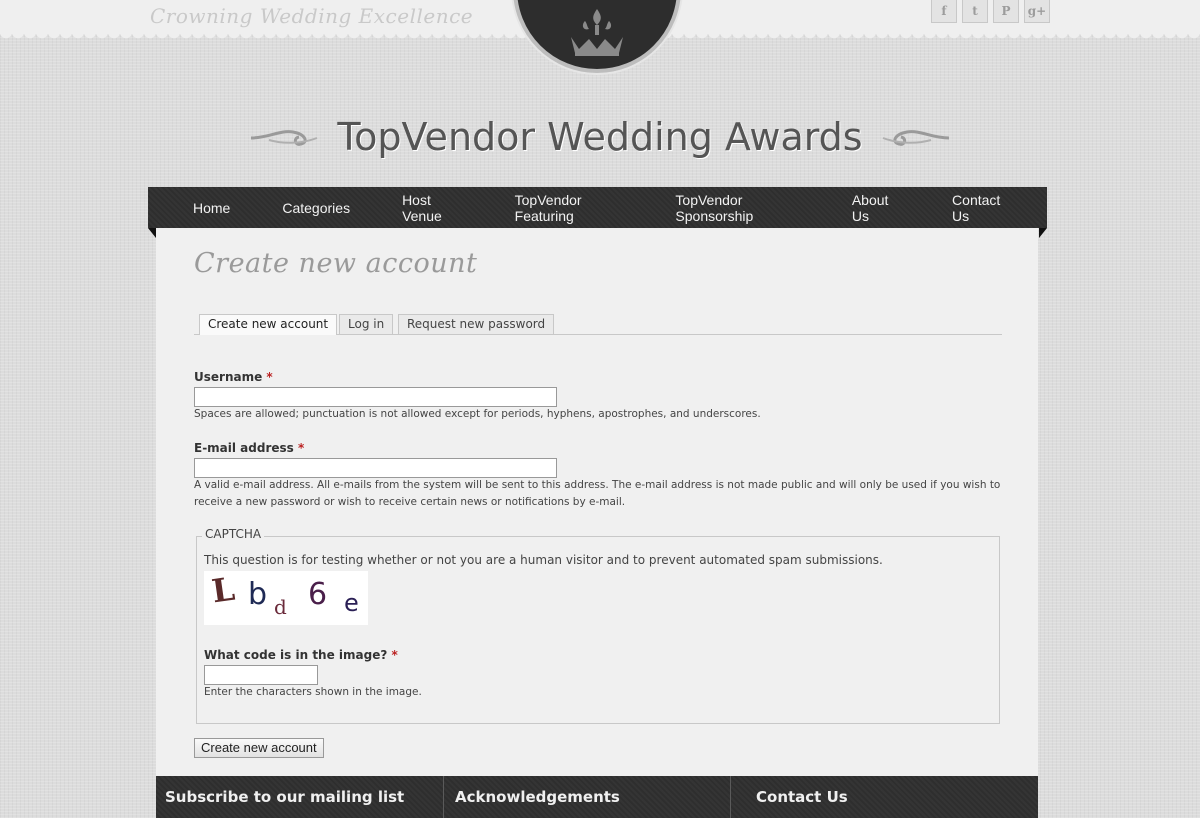 The image size is (1200, 818). What do you see at coordinates (1043, 233) in the screenshot?
I see `nav-fold-right` at bounding box center [1043, 233].